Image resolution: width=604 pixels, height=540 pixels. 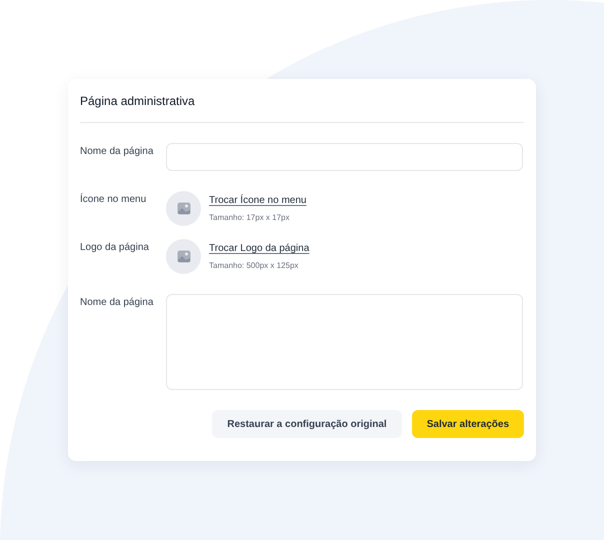 What do you see at coordinates (307, 424) in the screenshot?
I see `restore-button: Restaurar a configuração original` at bounding box center [307, 424].